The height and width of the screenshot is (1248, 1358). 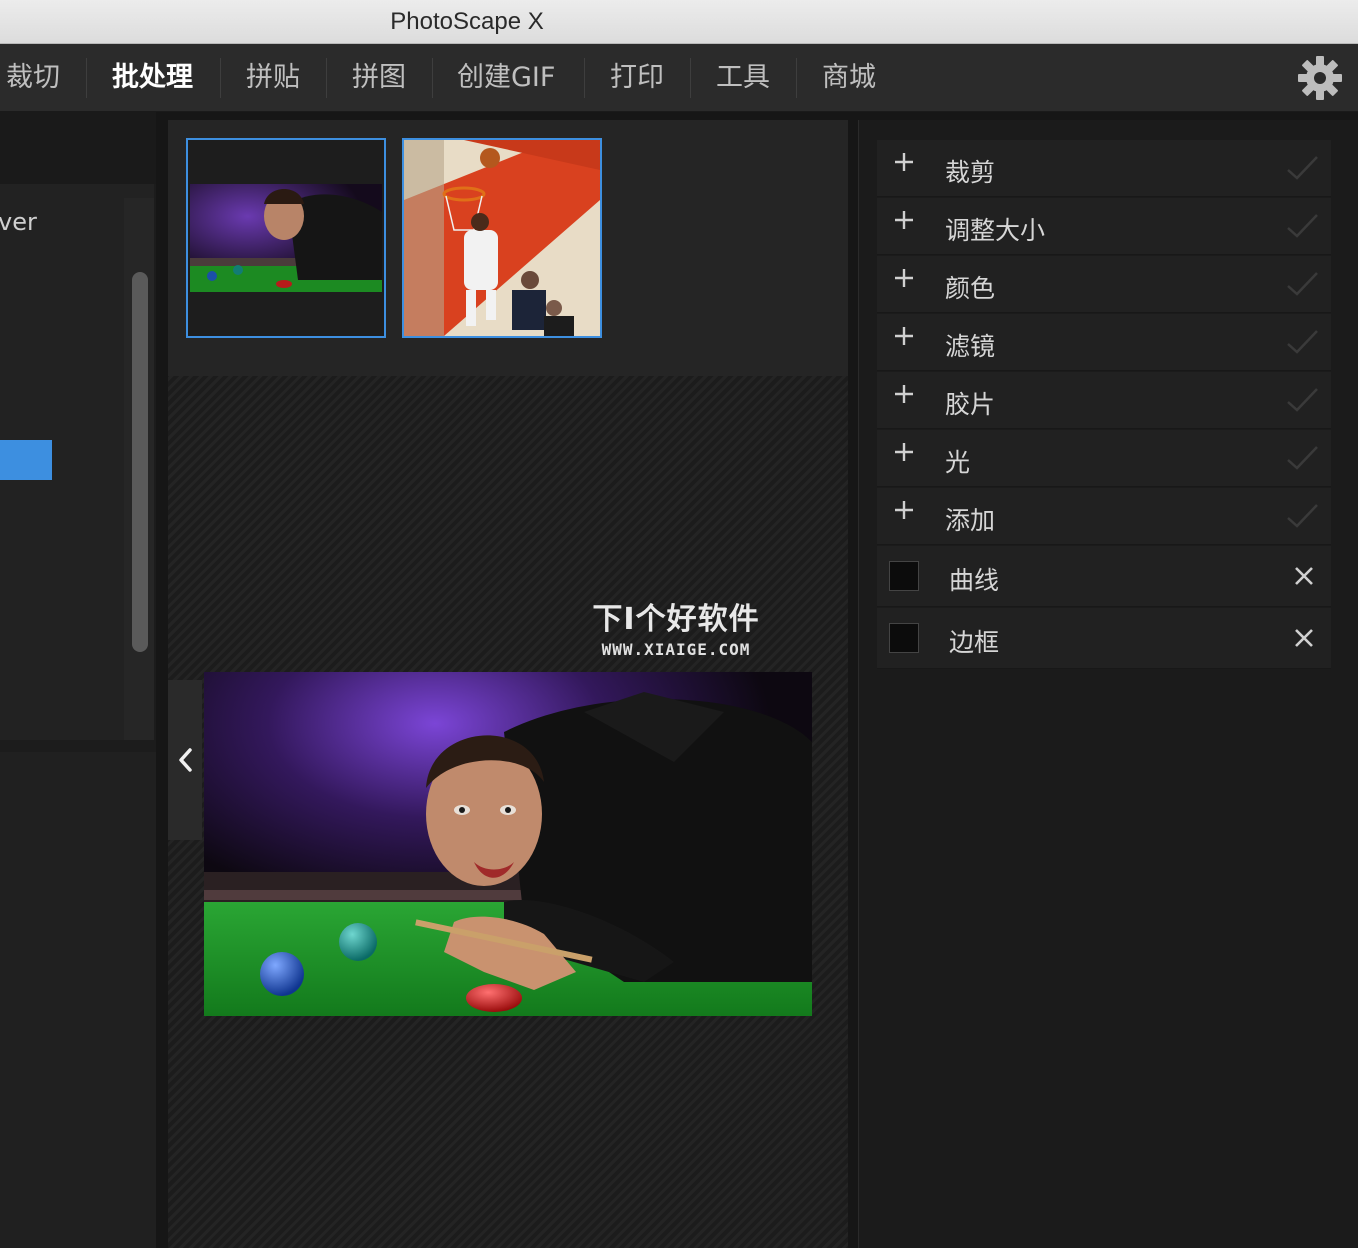 What do you see at coordinates (506, 78) in the screenshot?
I see `menu-item-create-gif: 创建GIF` at bounding box center [506, 78].